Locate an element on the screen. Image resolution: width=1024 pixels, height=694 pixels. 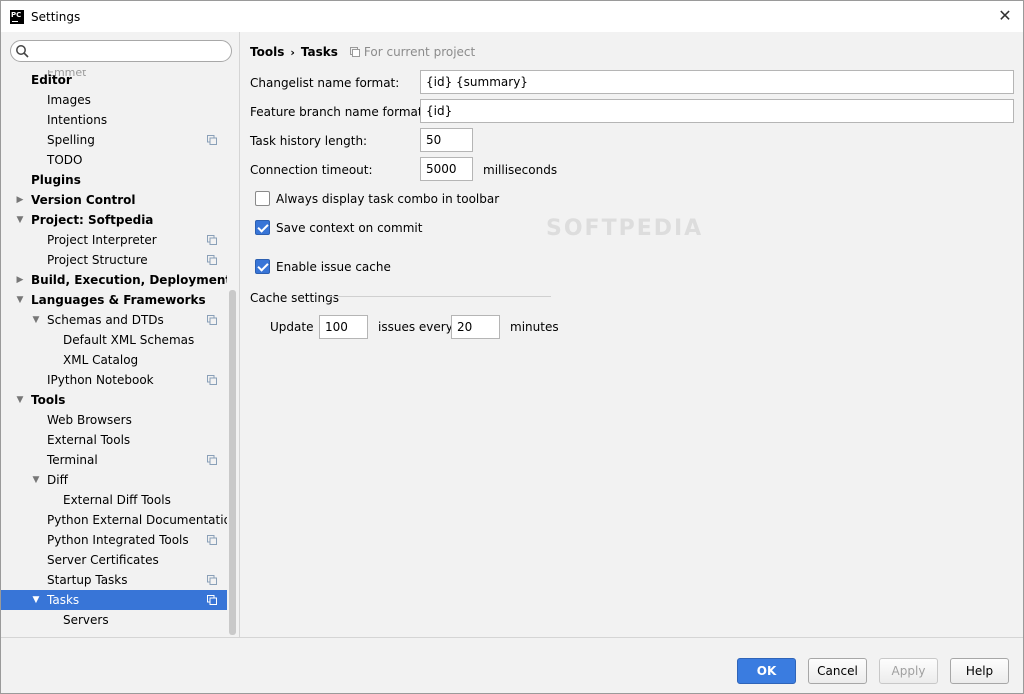
tree-item-label: Version Control is located at coordinates (83, 200).